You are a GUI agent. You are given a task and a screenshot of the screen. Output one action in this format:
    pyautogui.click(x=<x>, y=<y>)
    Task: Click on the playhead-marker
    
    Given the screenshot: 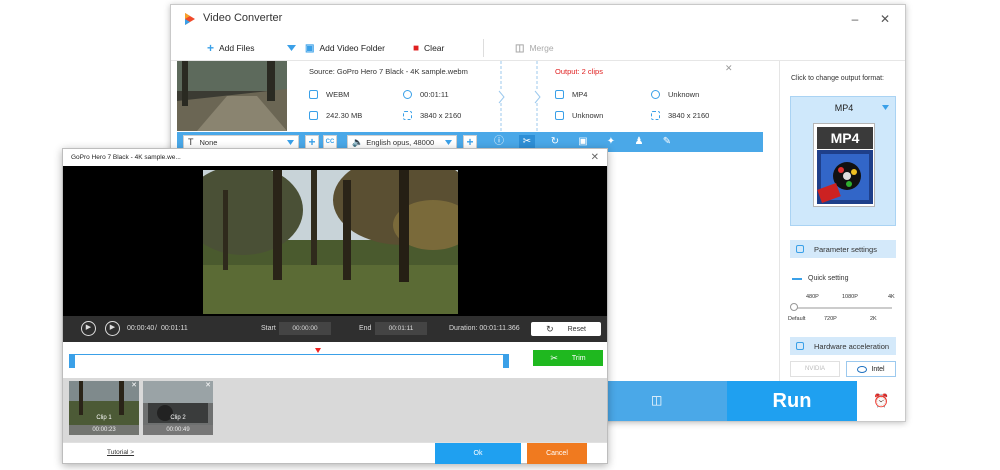 What is the action you would take?
    pyautogui.click(x=318, y=350)
    